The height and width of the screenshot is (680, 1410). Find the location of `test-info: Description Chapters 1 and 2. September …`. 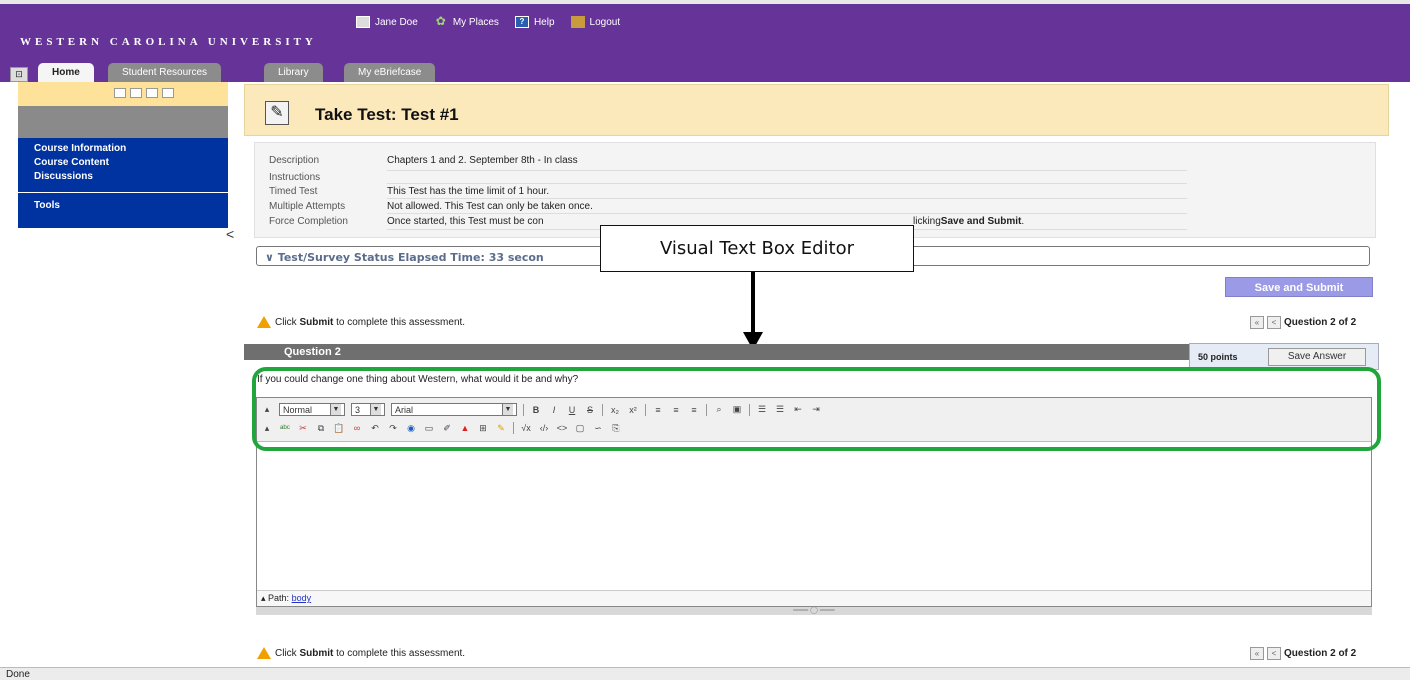

test-info: Description Chapters 1 and 2. September … is located at coordinates (815, 190).